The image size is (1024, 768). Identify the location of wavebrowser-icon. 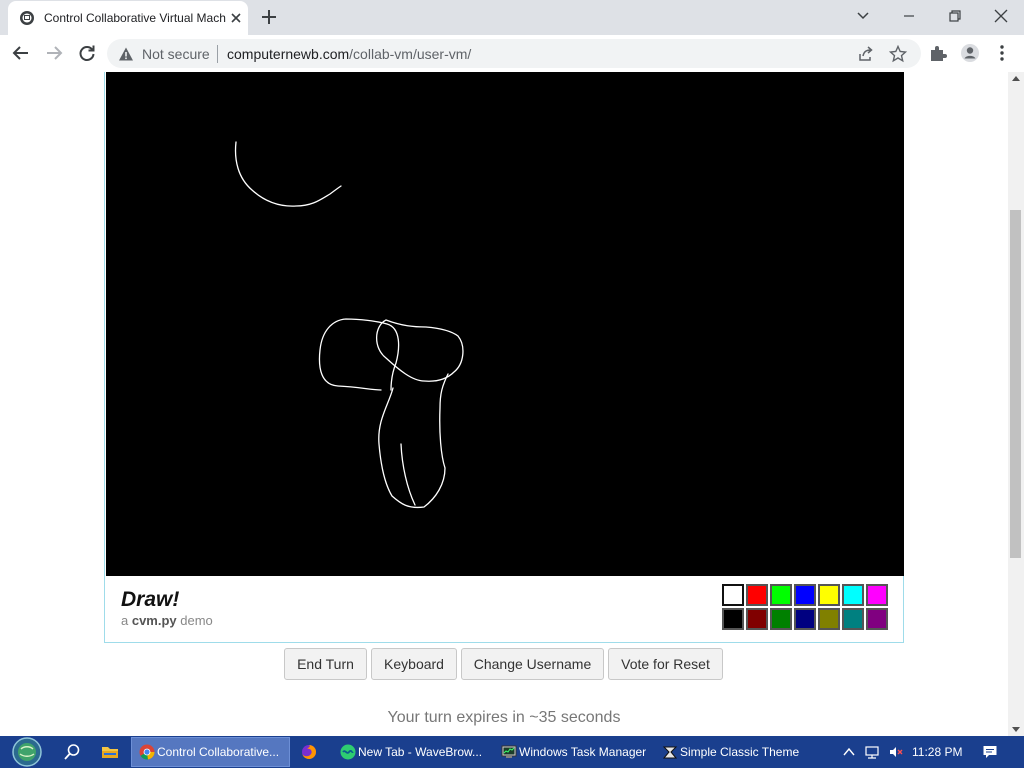
(348, 752).